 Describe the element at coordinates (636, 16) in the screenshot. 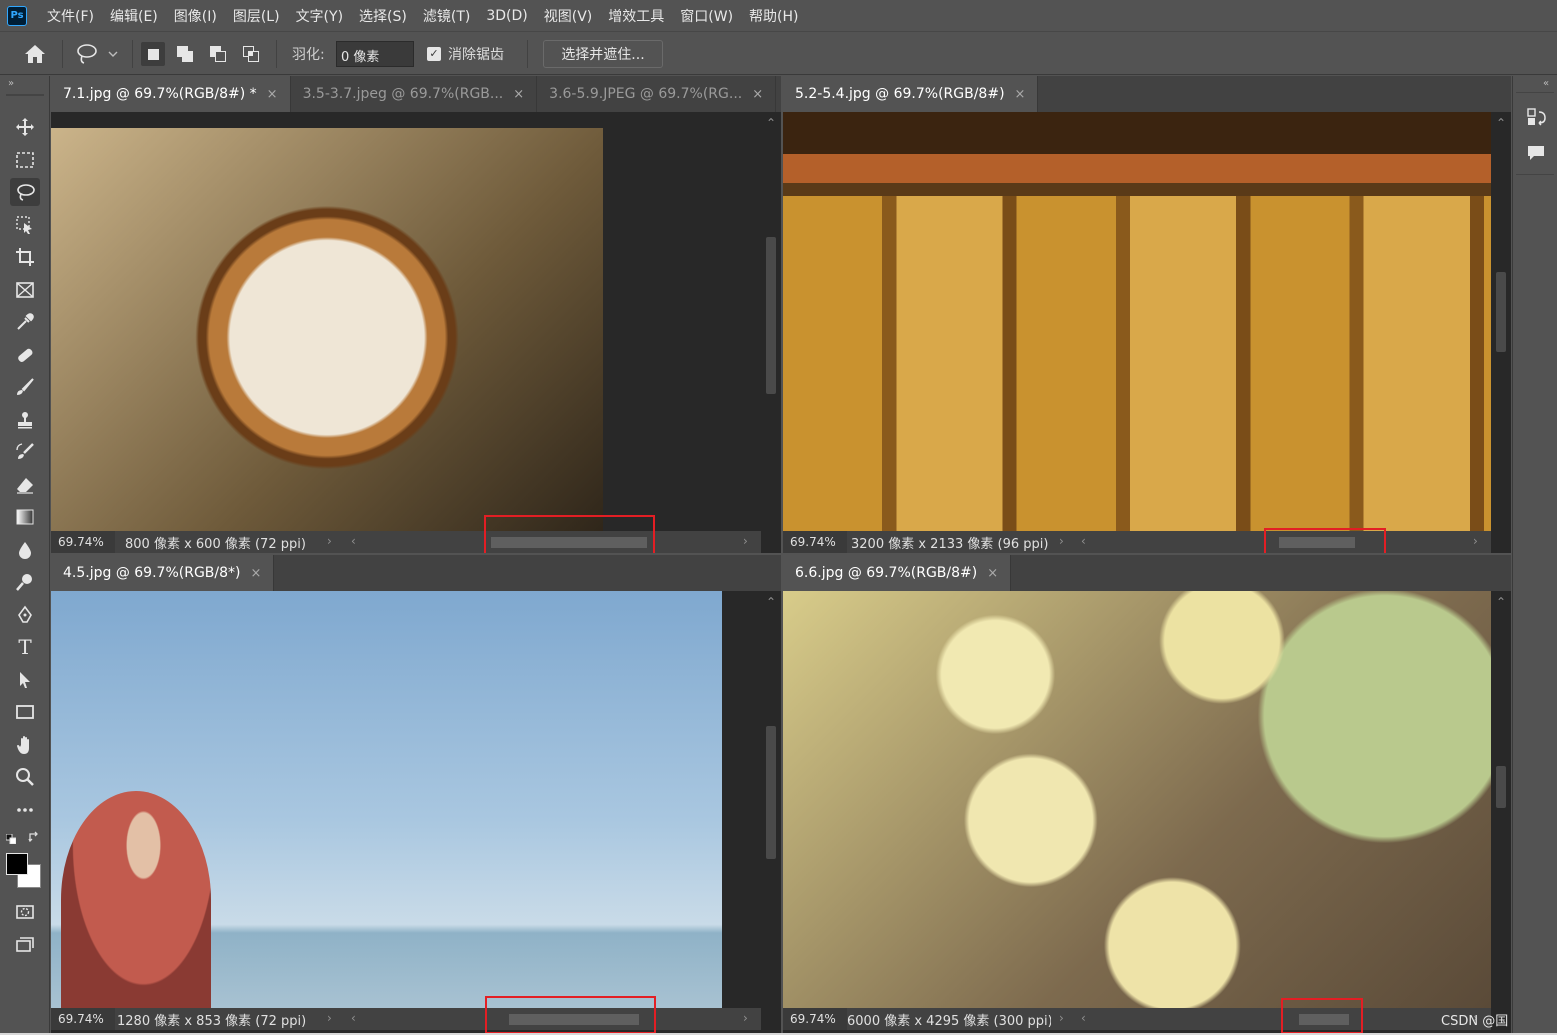

I see `menu-plugins: 增效工具` at that location.